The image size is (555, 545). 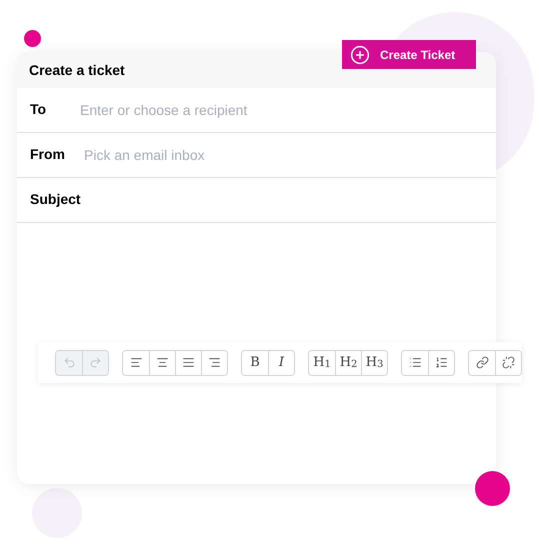 What do you see at coordinates (360, 54) in the screenshot?
I see `plus-circle-icon` at bounding box center [360, 54].